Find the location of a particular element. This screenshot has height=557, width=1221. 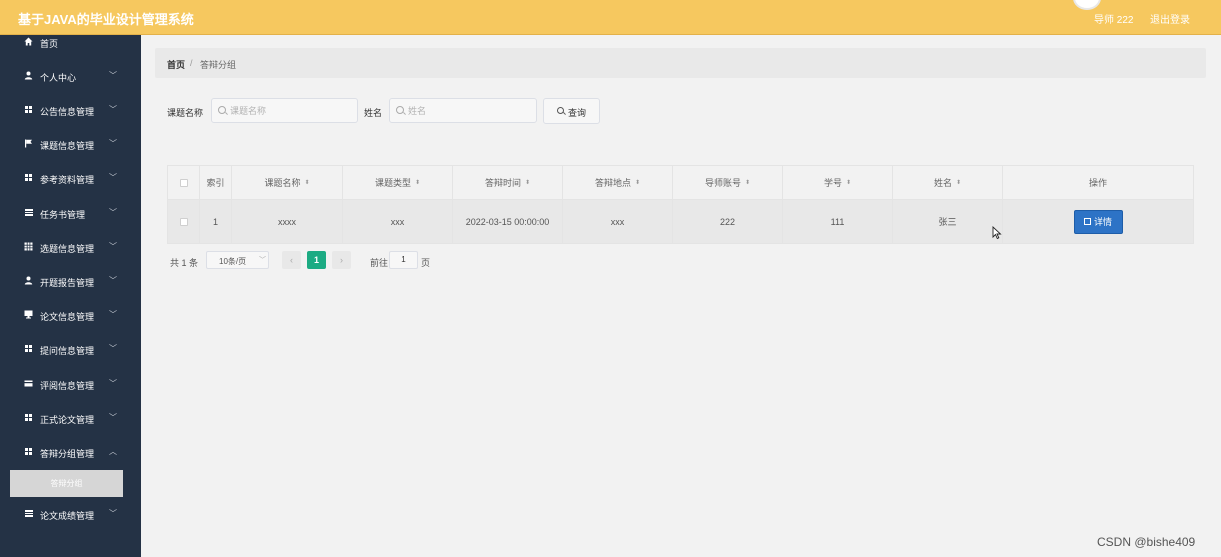

sidebar-item-notice: 公告信息管理 ﹀ is located at coordinates (70, 110).